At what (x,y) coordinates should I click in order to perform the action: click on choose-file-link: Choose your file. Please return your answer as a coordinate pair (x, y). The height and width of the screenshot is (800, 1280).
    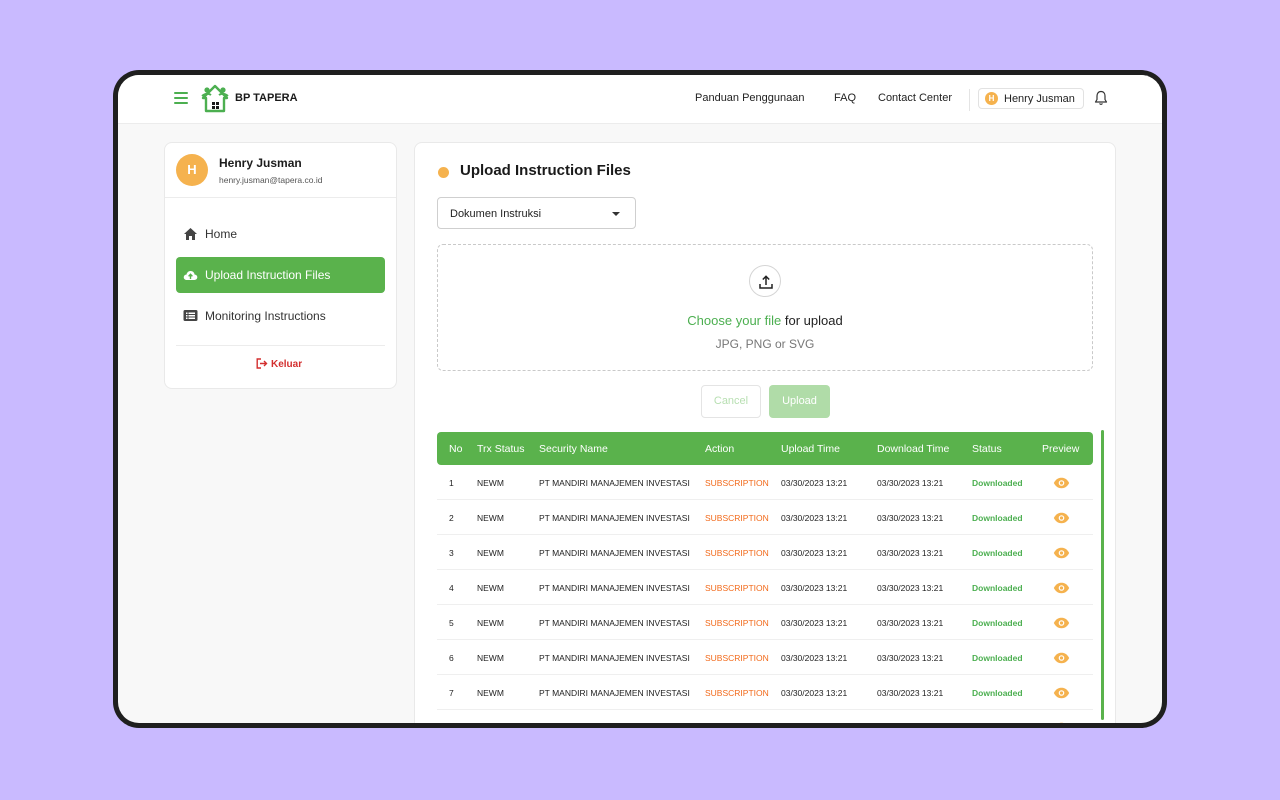
    Looking at the image, I should click on (734, 320).